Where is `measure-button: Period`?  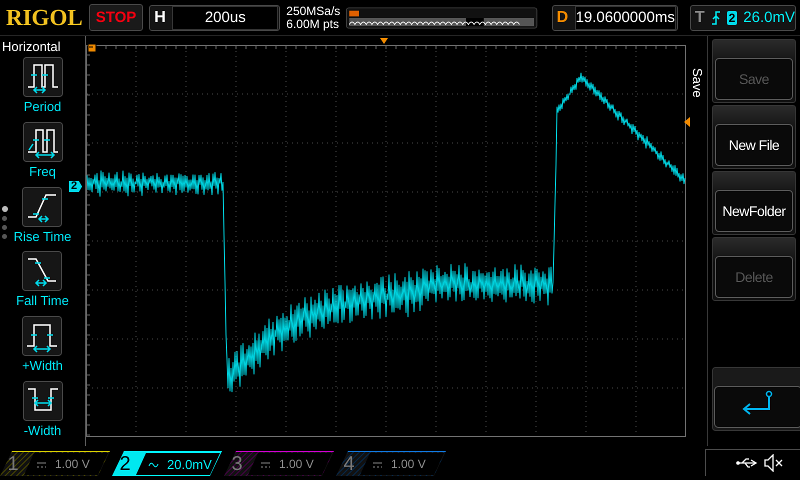
measure-button: Period is located at coordinates (42, 89).